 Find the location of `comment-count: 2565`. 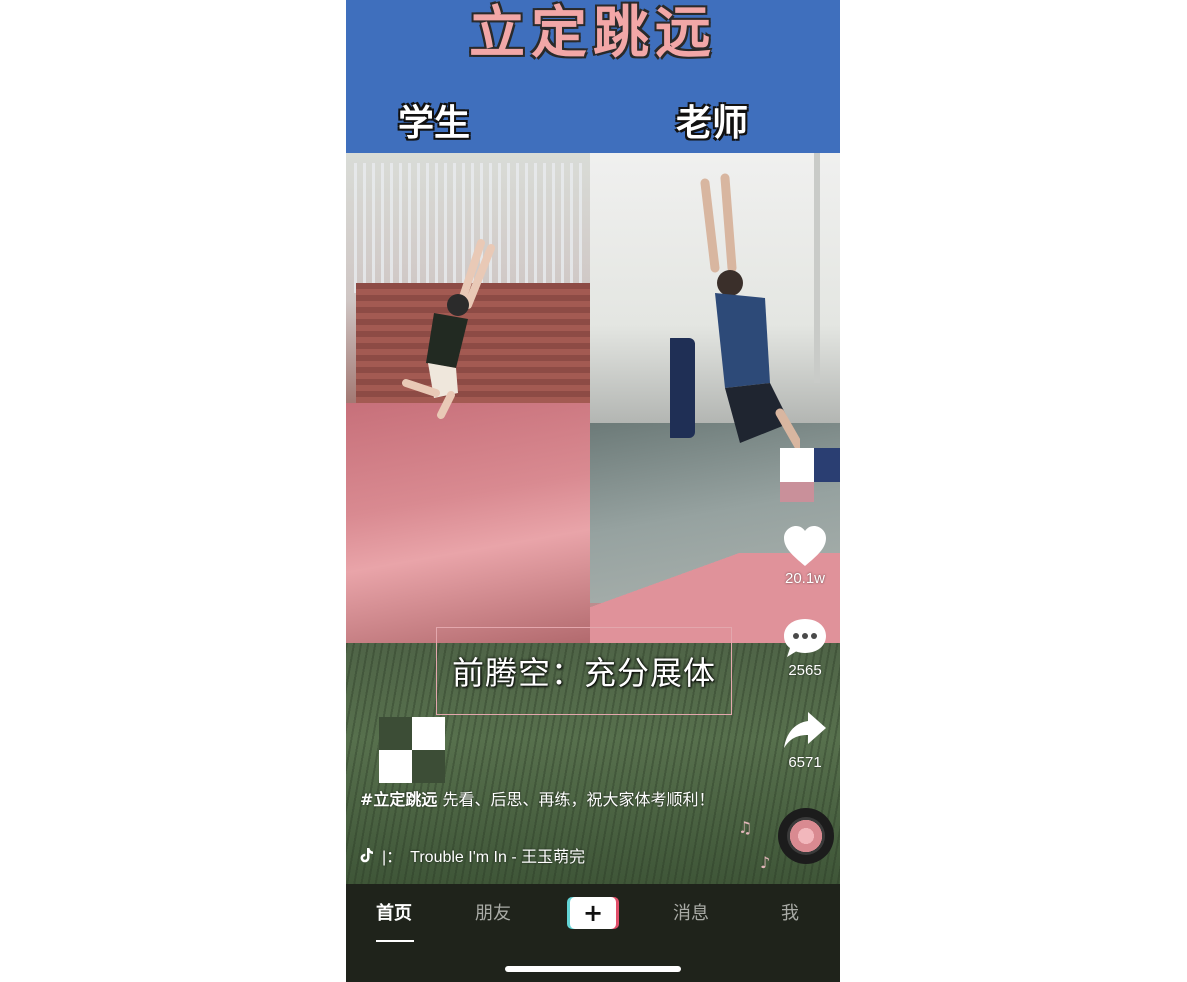

comment-count: 2565 is located at coordinates (805, 670).